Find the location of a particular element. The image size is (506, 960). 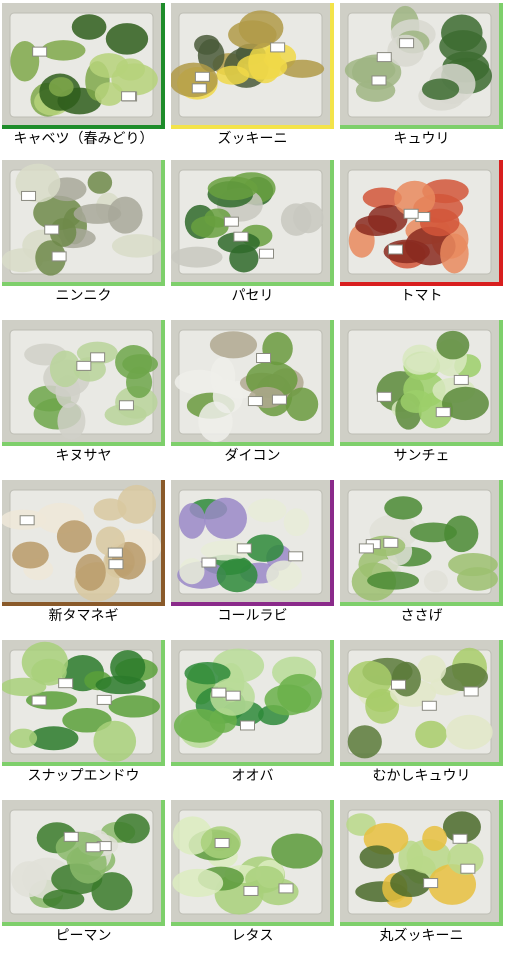

tile-parsley: パセリ is located at coordinates (252, 240).